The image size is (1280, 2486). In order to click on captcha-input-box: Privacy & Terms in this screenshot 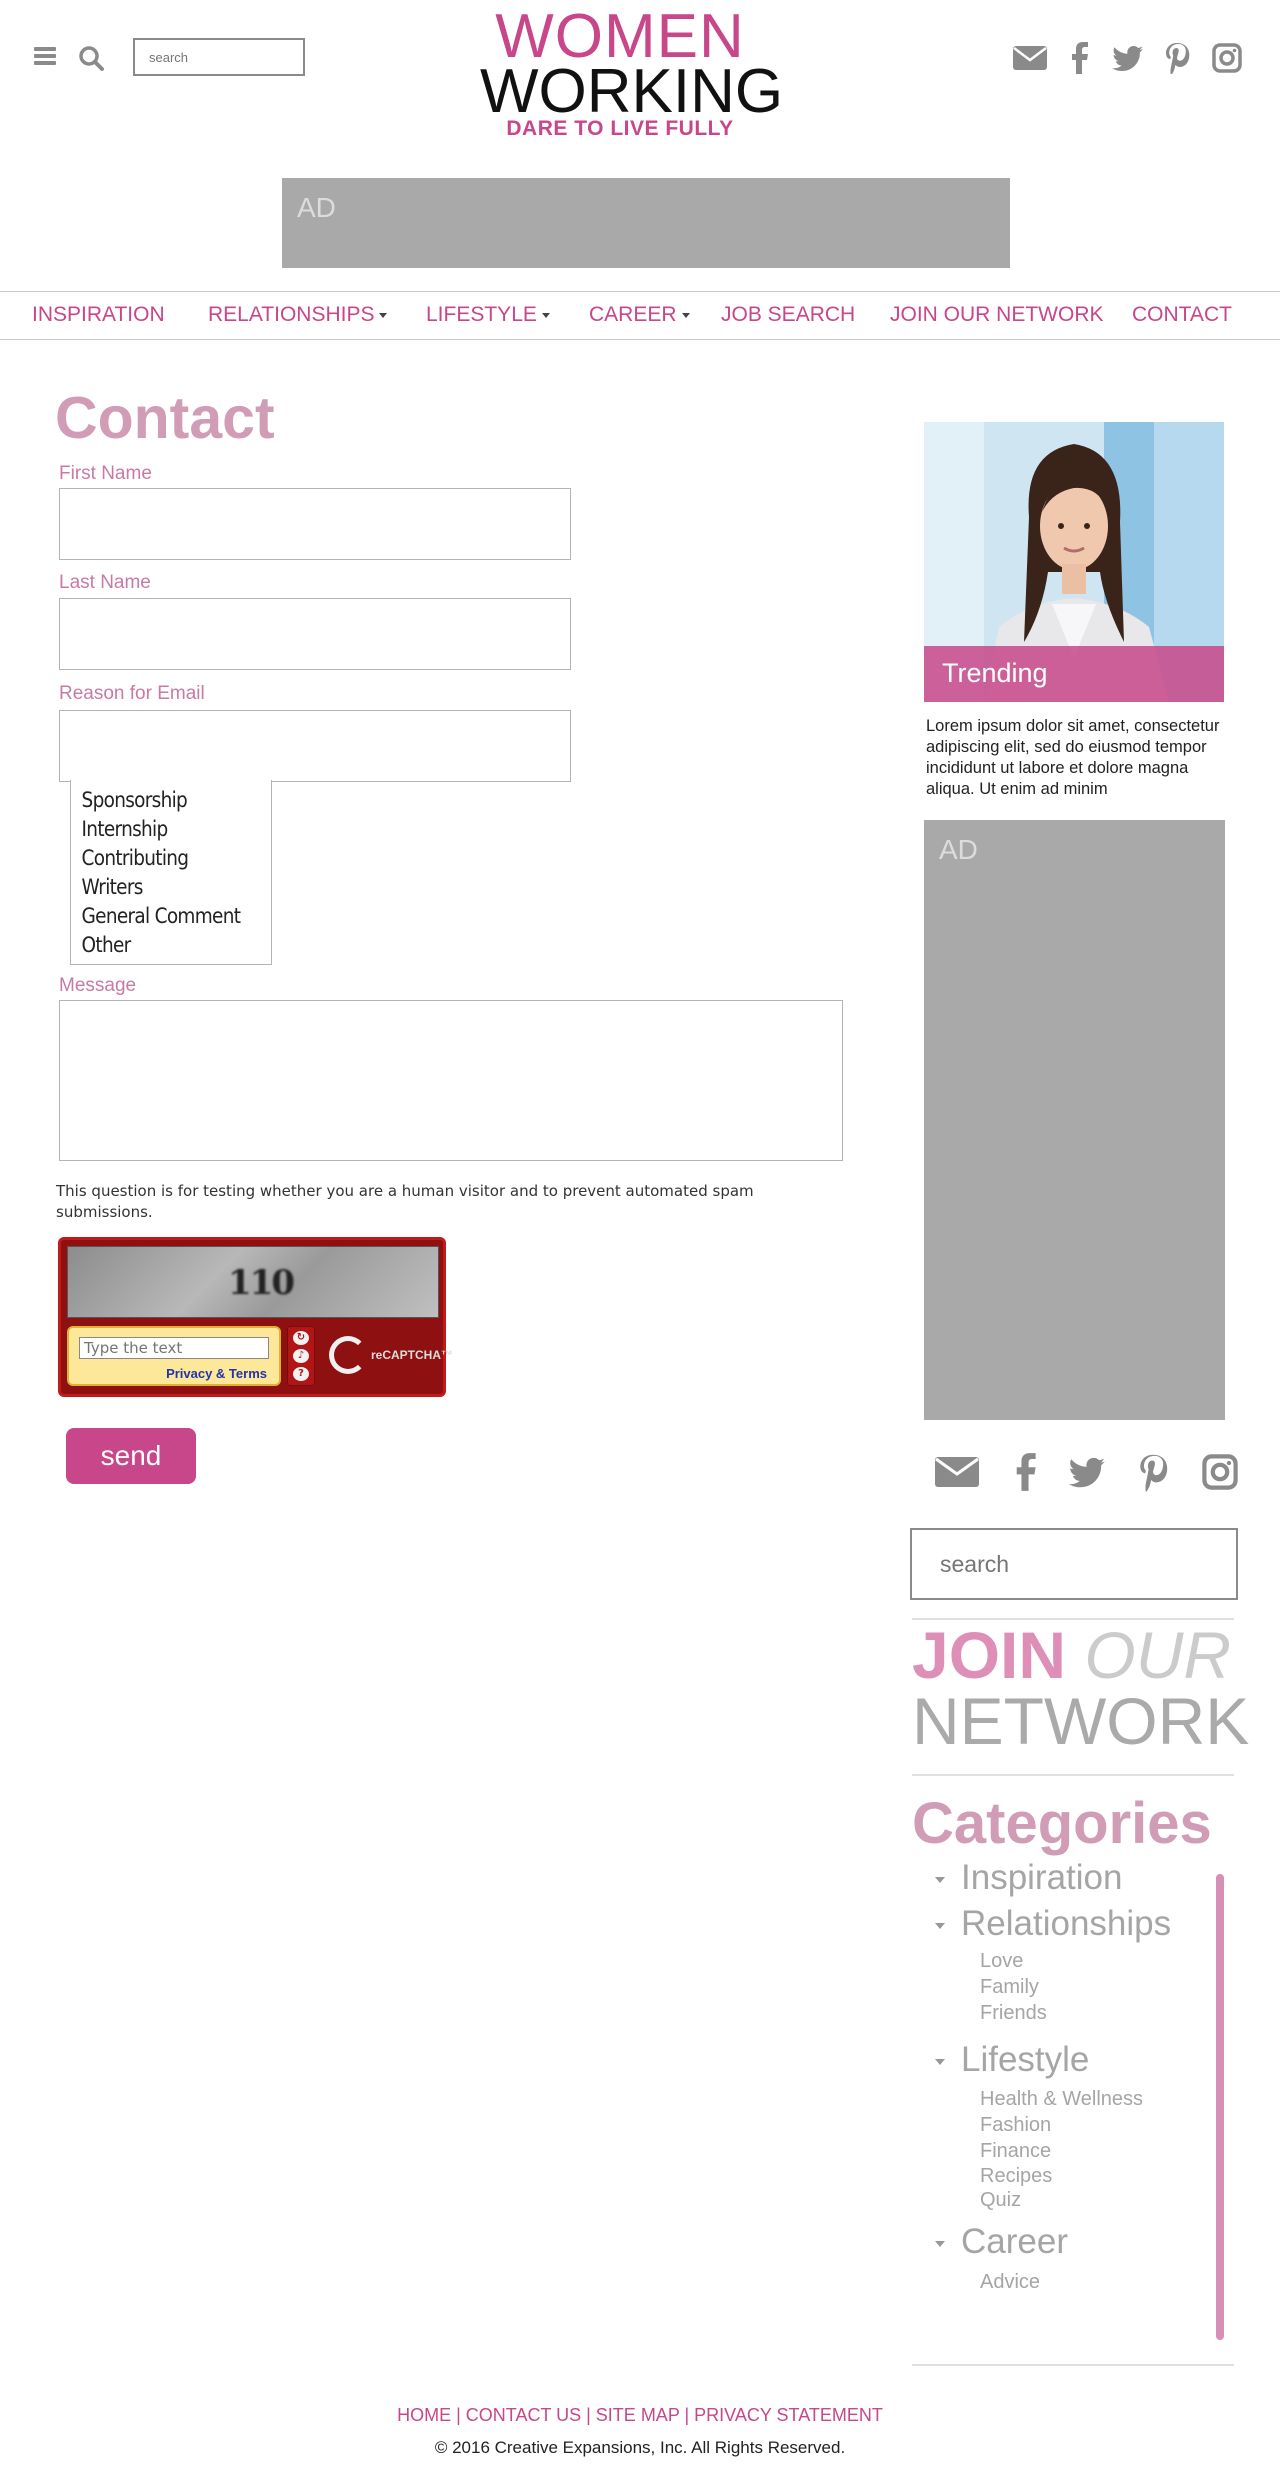, I will do `click(174, 1356)`.